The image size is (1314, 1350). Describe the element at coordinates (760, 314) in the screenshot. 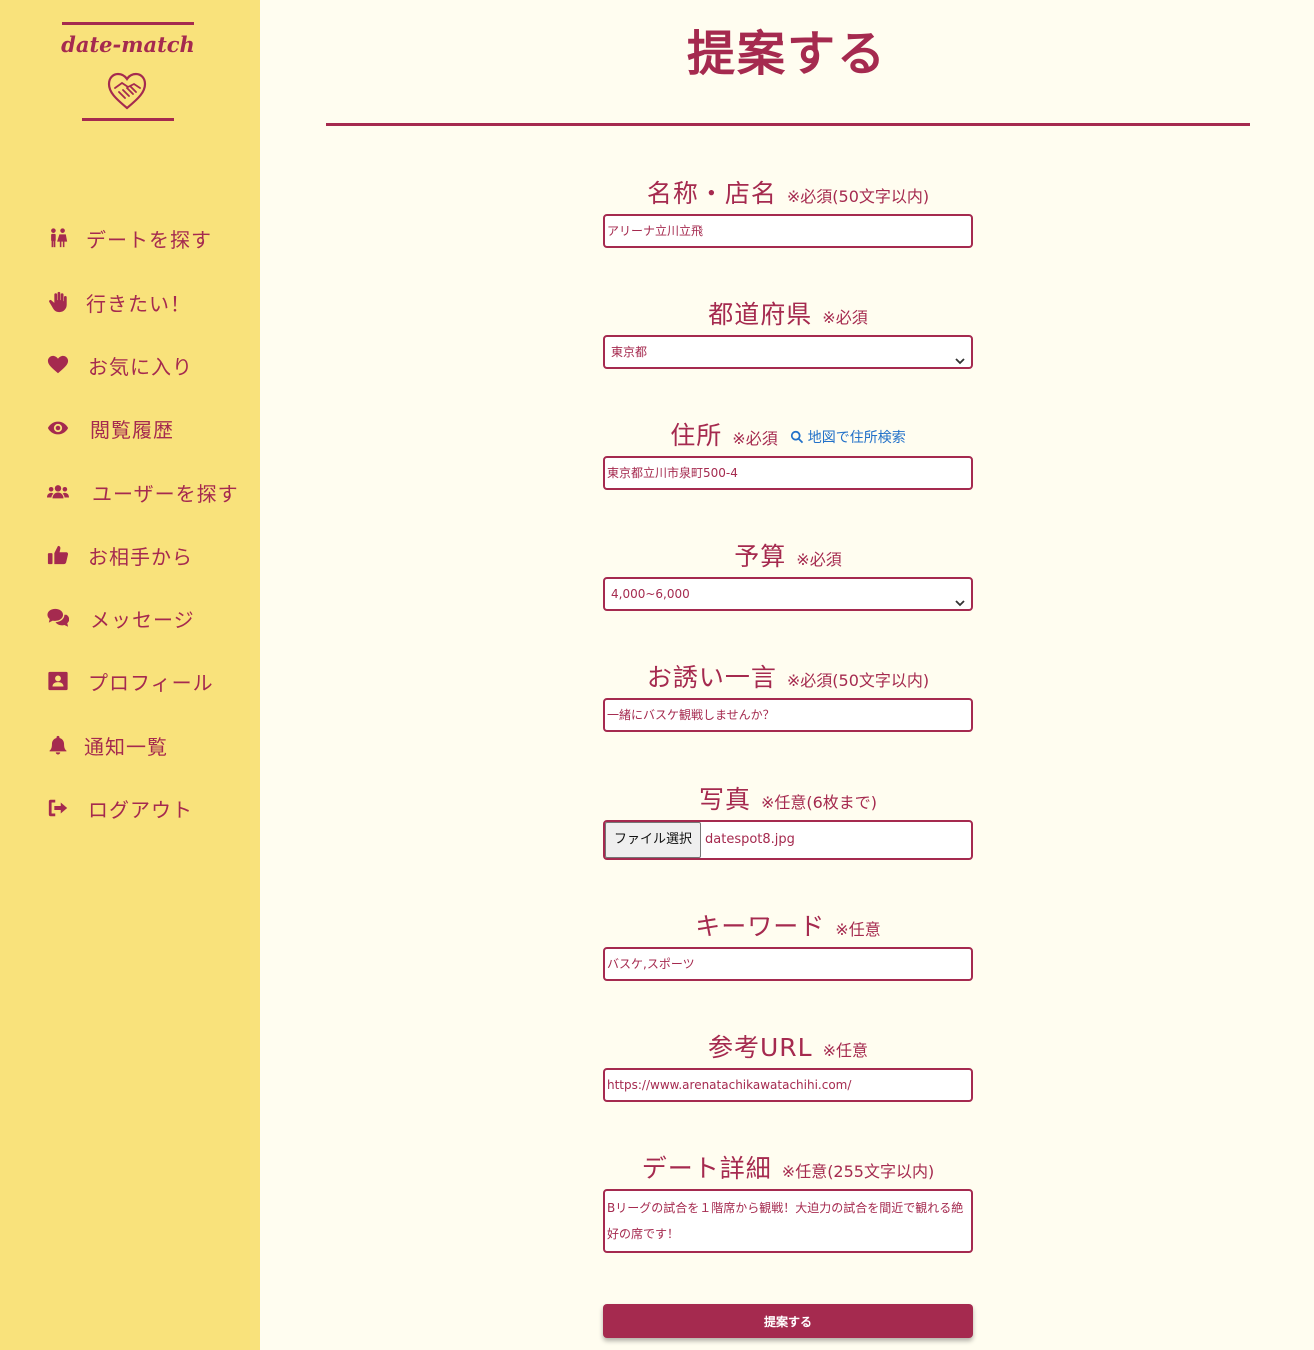

I see `label-text: 都道府県` at that location.